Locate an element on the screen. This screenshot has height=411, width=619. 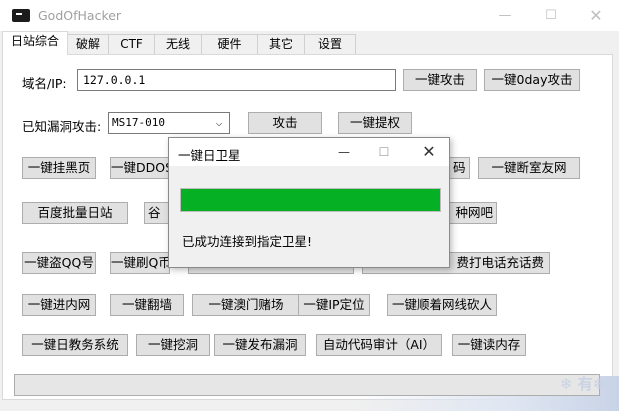
dialog-message: 已成功连接到指定卫星! is located at coordinates (247, 241).